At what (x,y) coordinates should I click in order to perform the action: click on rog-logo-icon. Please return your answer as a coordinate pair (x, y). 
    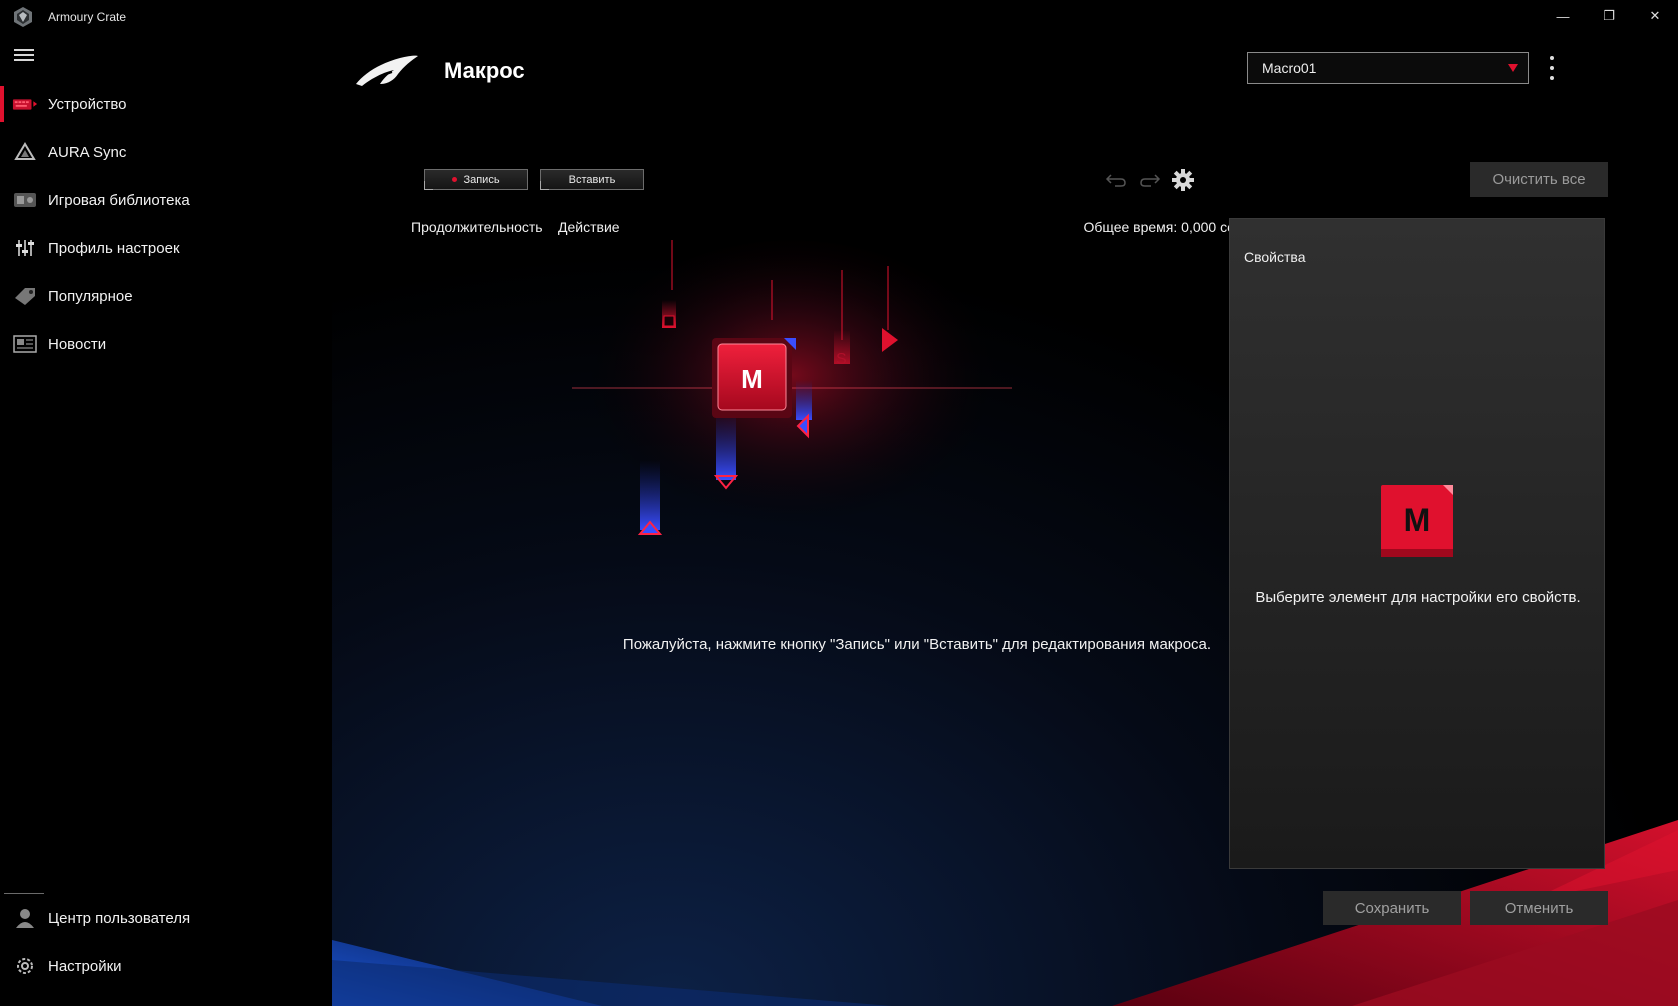
    Looking at the image, I should click on (387, 70).